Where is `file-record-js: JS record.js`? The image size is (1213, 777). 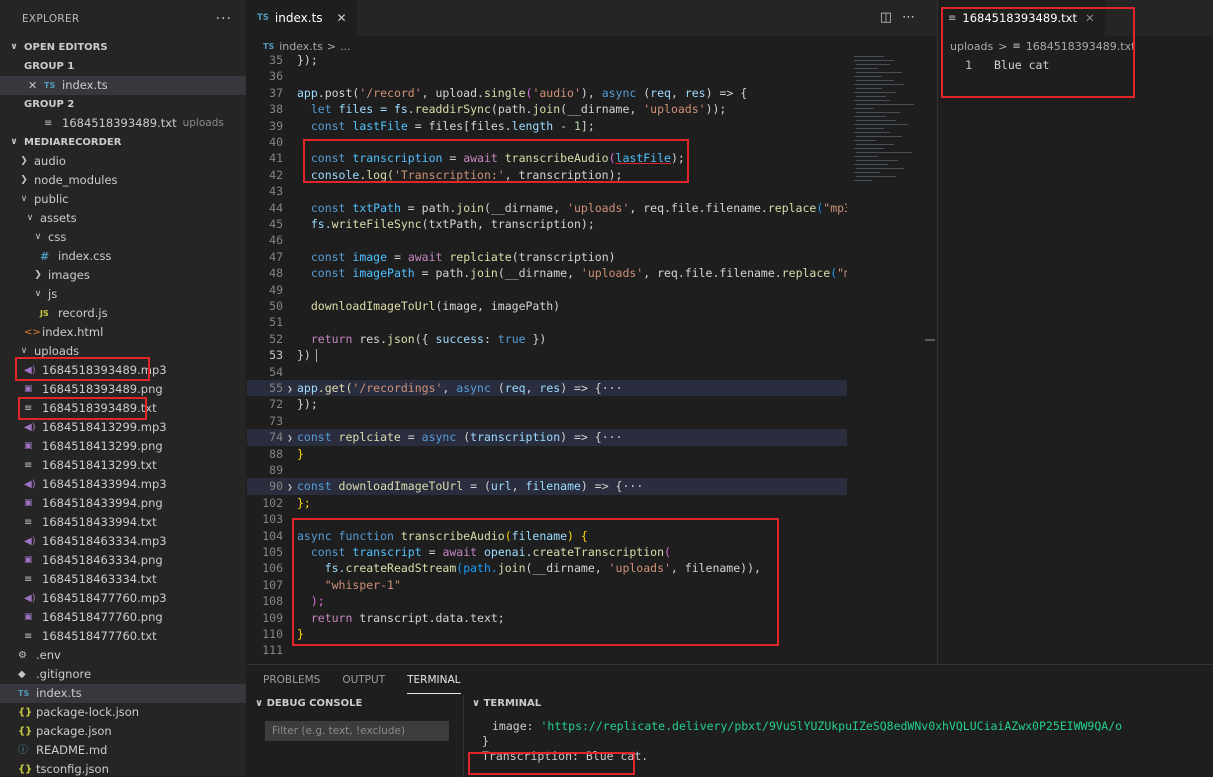
file-record-js: JS record.js is located at coordinates (123, 313).